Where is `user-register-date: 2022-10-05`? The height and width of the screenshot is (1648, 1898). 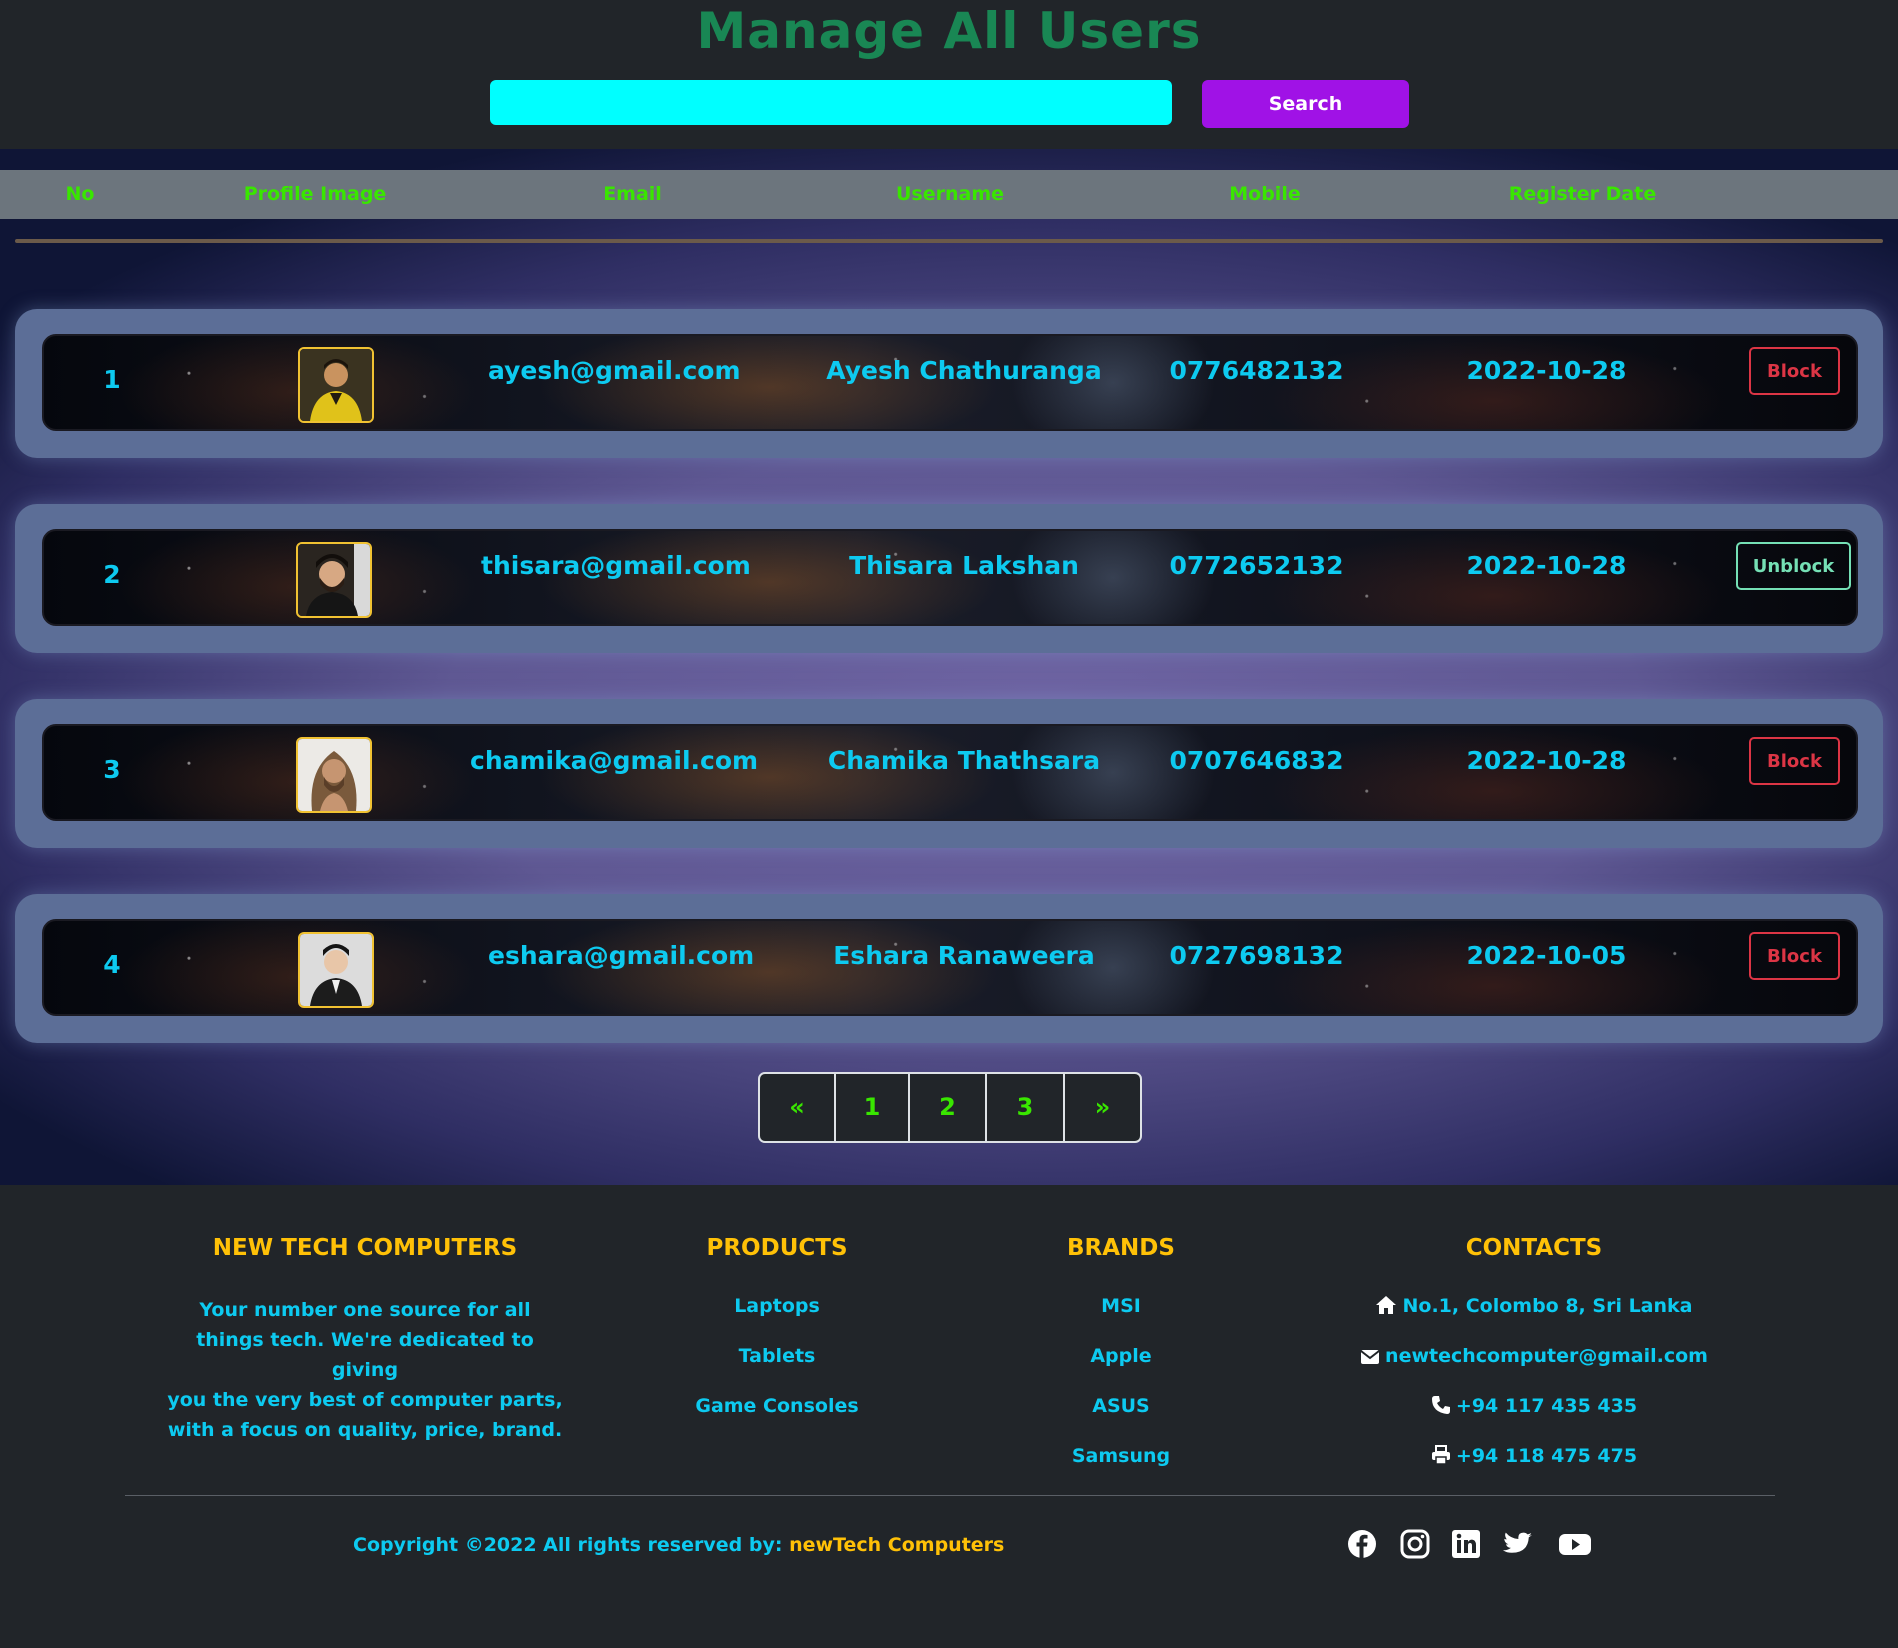 user-register-date: 2022-10-05 is located at coordinates (1546, 955).